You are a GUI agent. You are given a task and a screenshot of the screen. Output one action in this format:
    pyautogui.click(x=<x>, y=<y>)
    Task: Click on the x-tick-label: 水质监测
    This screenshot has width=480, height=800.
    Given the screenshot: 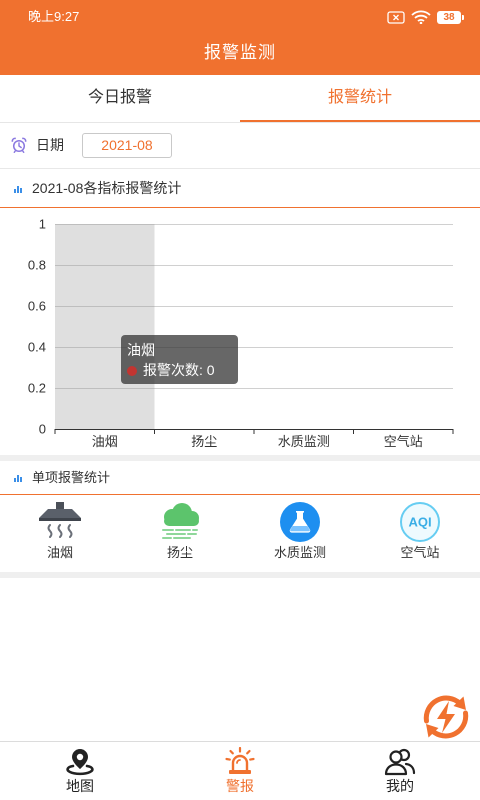 What is the action you would take?
    pyautogui.click(x=304, y=441)
    